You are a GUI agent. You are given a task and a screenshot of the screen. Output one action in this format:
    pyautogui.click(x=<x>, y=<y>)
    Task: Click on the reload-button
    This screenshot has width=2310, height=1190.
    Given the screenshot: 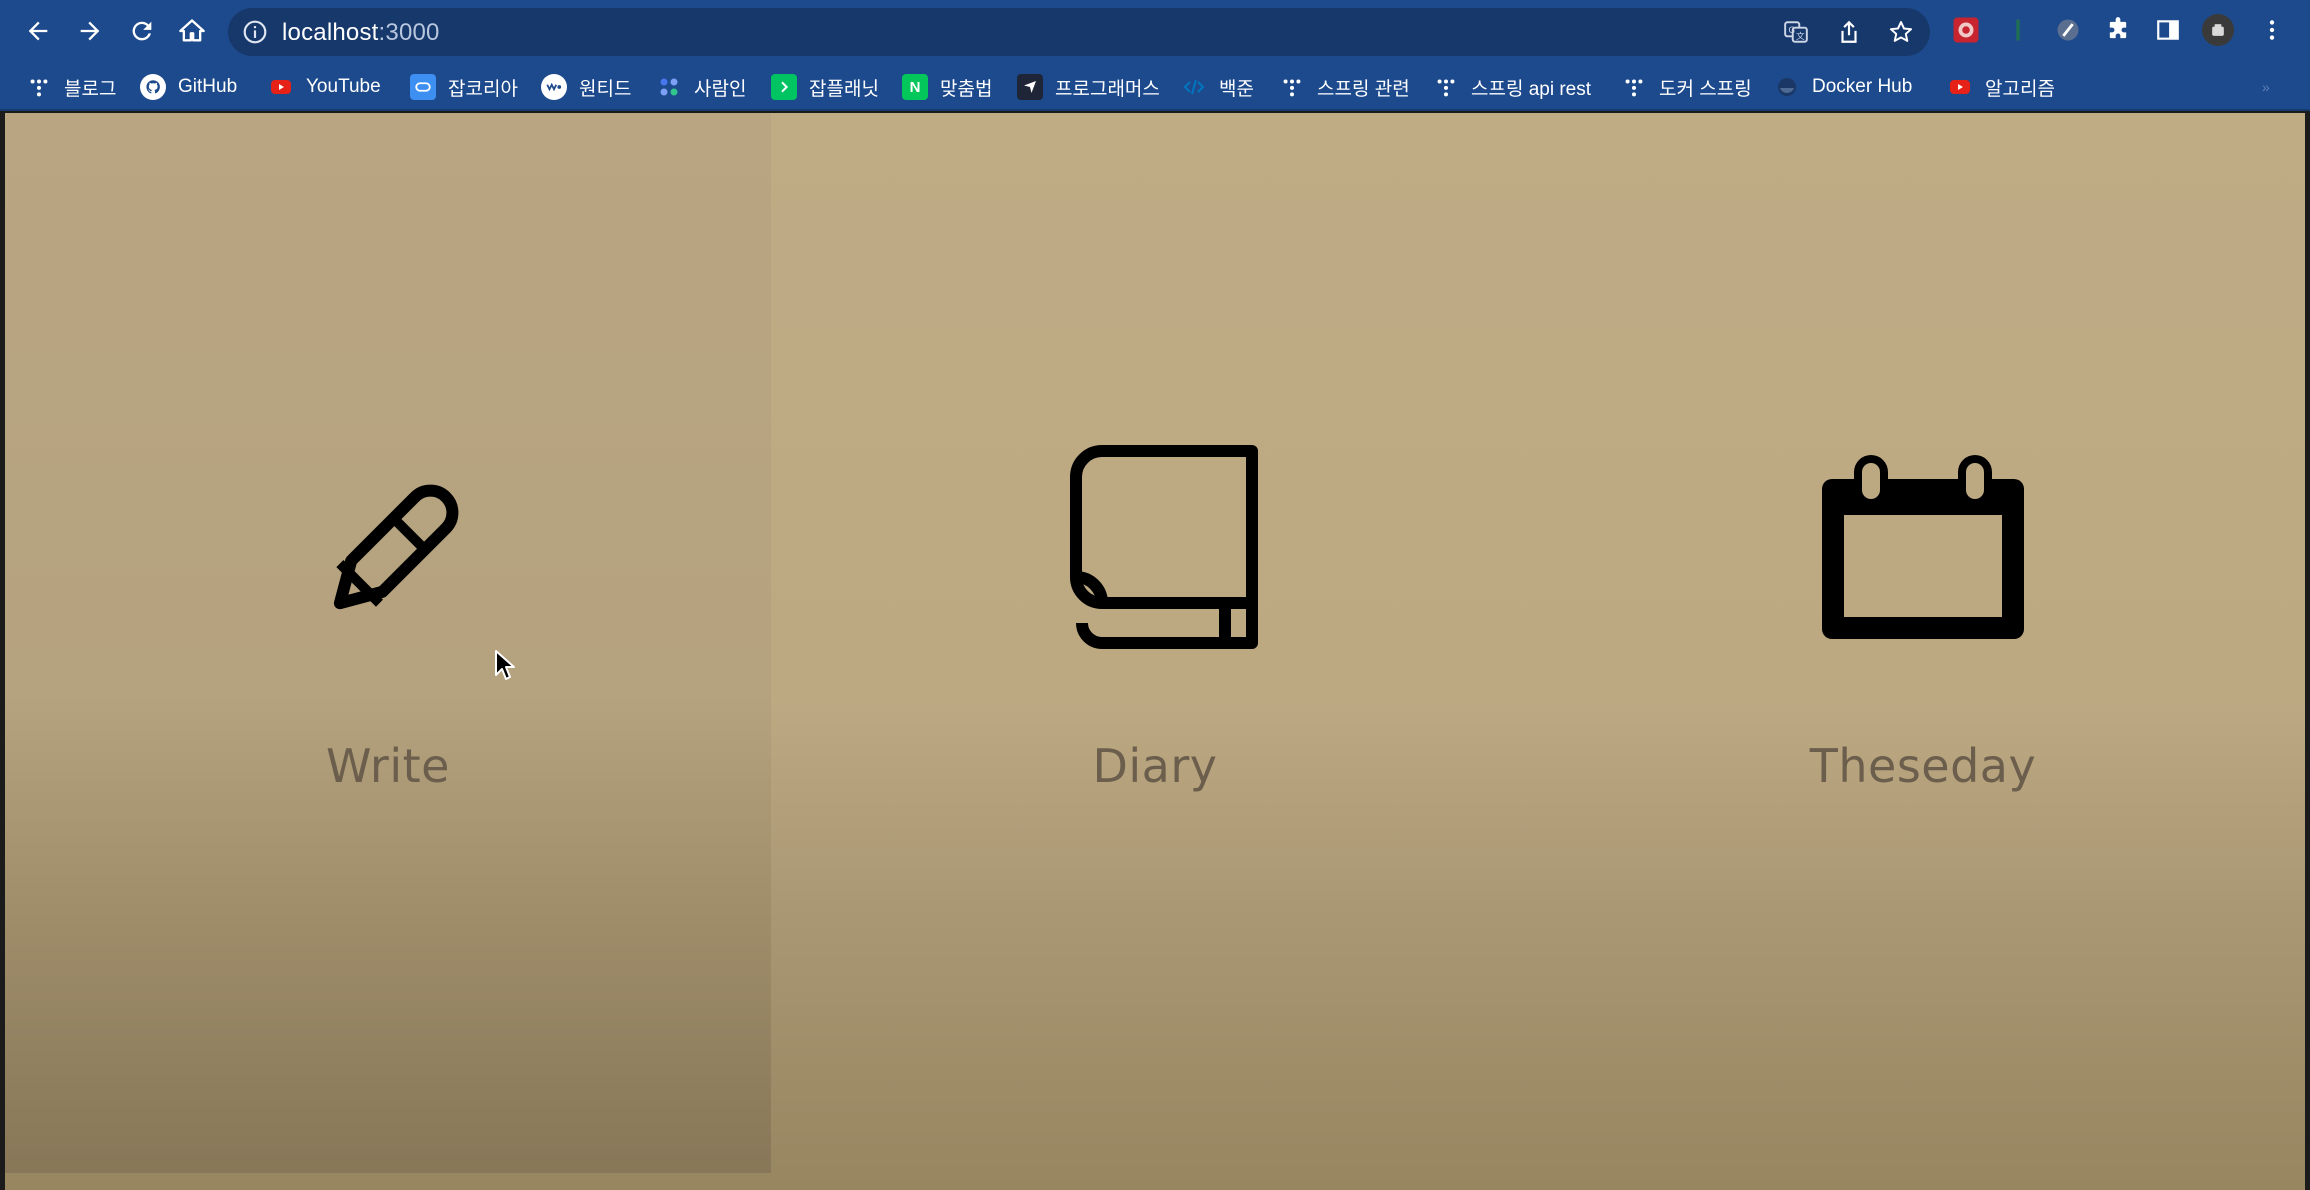 What is the action you would take?
    pyautogui.click(x=142, y=31)
    